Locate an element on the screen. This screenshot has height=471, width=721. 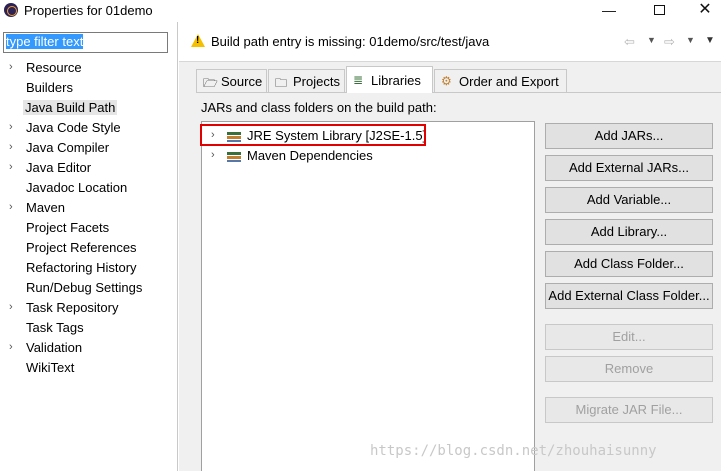
view-menu-icon: ▼ is located at coordinates (710, 40).